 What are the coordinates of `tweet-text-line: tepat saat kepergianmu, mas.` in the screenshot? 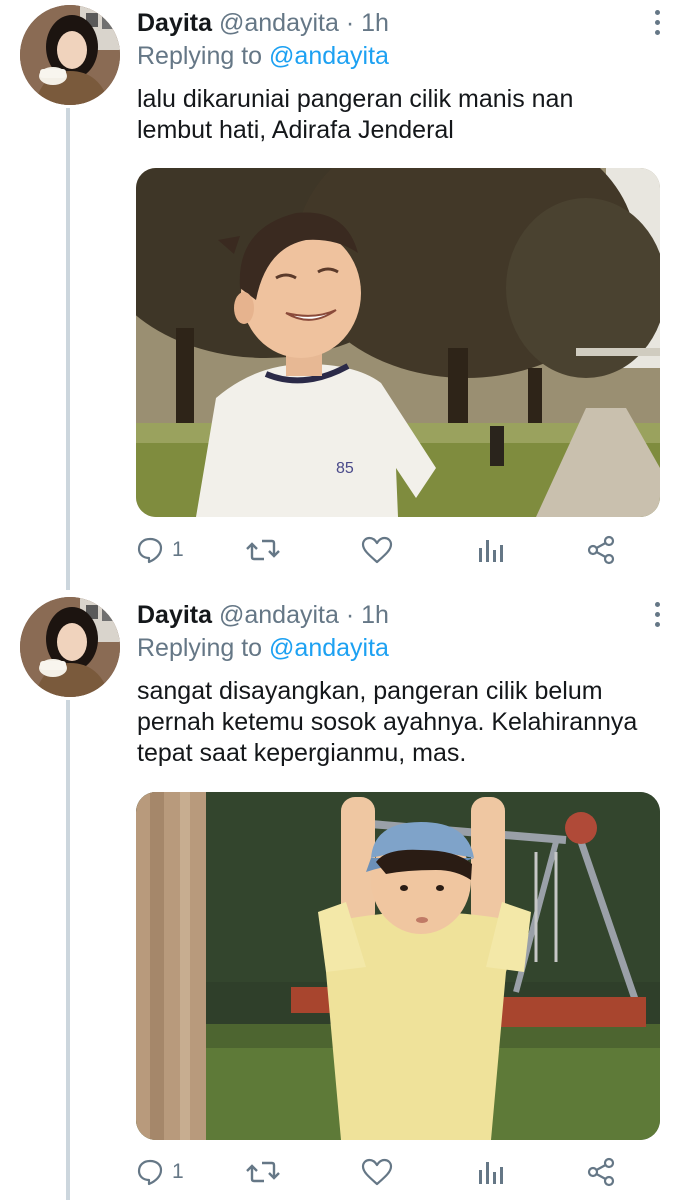 It's located at (302, 753).